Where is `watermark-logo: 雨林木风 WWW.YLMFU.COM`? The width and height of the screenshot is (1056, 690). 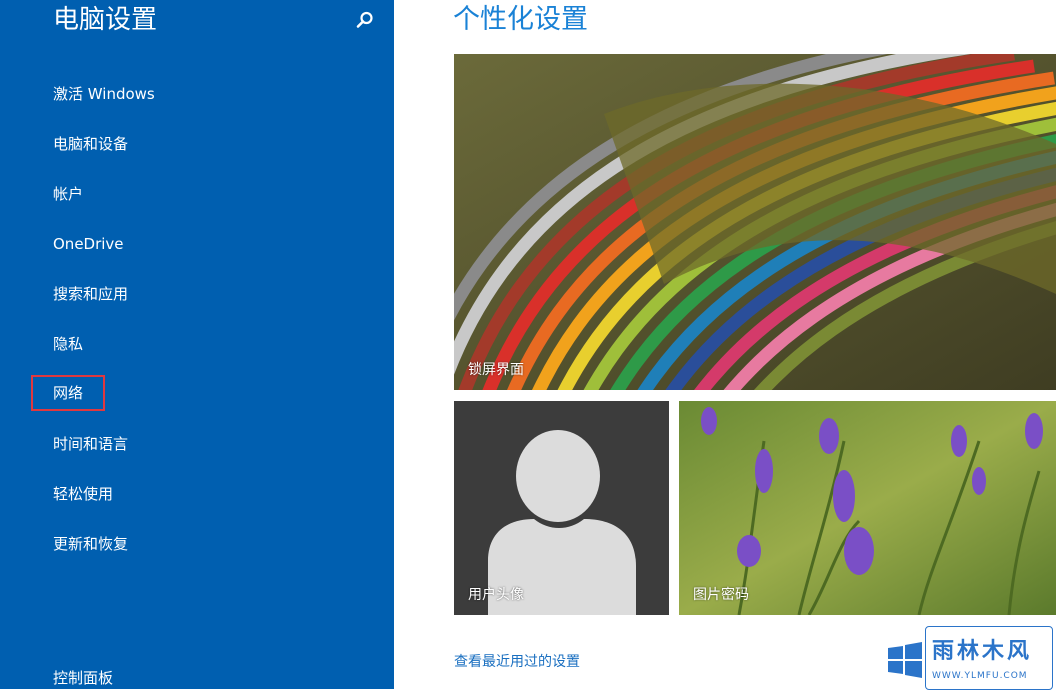
watermark-logo: 雨林木风 WWW.YLMFU.COM is located at coordinates (989, 658).